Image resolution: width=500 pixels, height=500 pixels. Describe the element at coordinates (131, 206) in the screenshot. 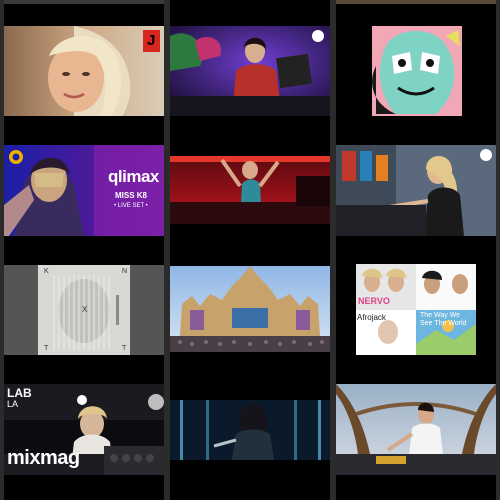

I see `set-subtitle: • LIVE SET •` at that location.